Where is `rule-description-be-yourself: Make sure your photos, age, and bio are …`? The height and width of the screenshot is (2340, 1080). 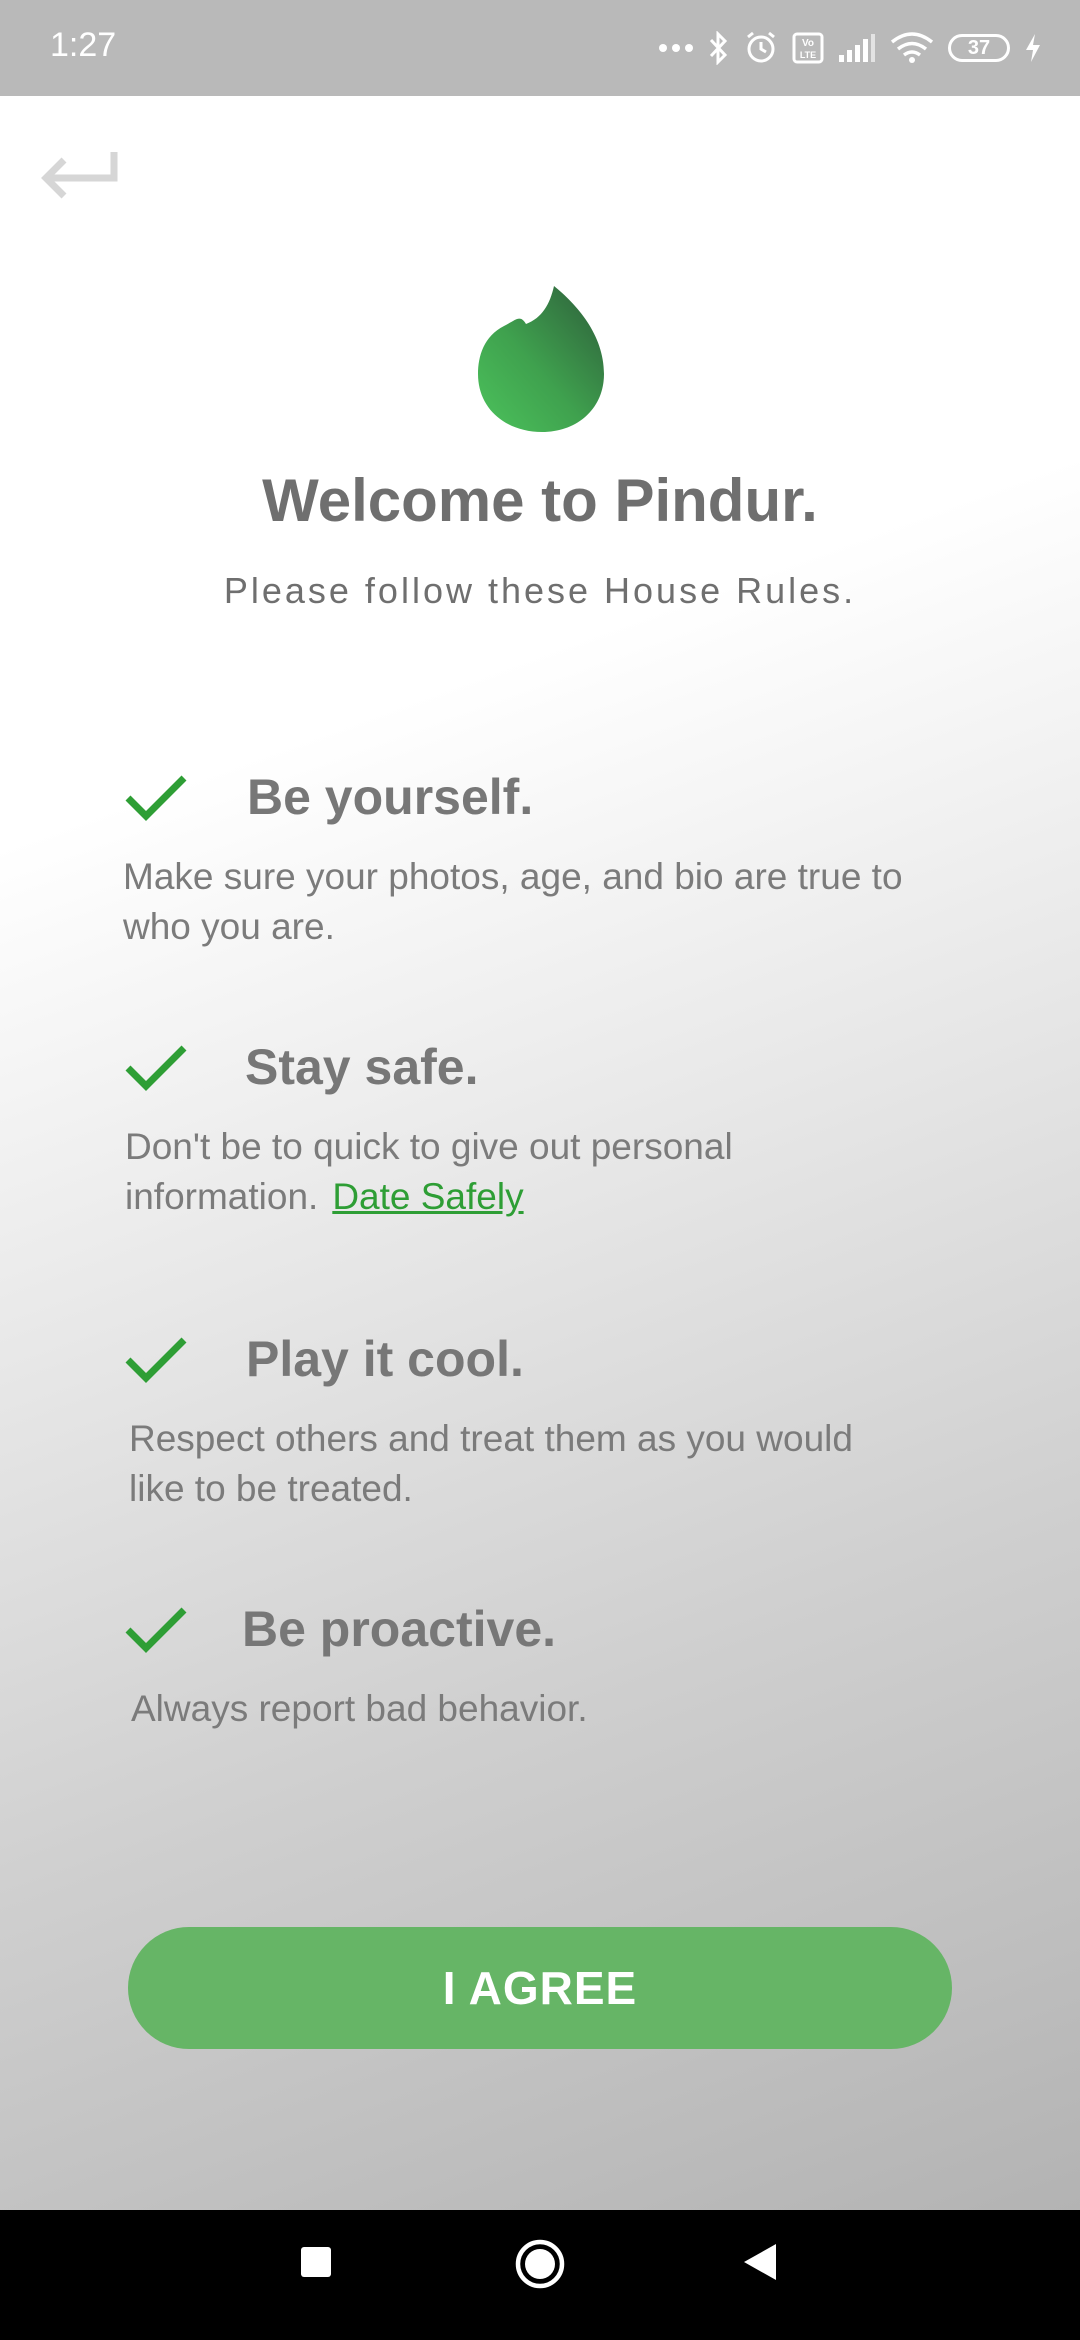
rule-description-be-yourself: Make sure your photos, age, and bio are … is located at coordinates (513, 901).